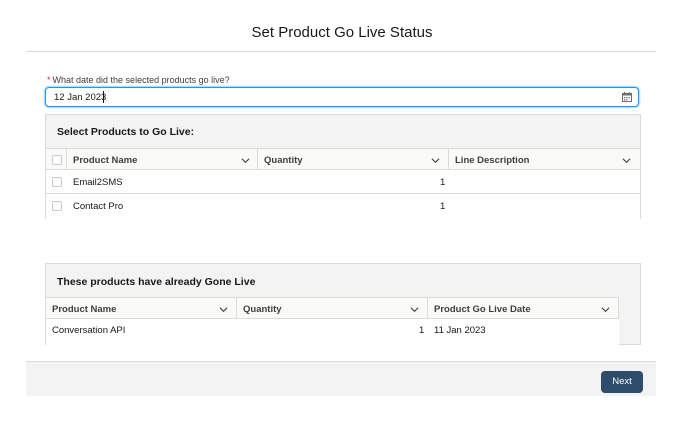 The image size is (684, 426). What do you see at coordinates (103, 97) in the screenshot?
I see `text-caret` at bounding box center [103, 97].